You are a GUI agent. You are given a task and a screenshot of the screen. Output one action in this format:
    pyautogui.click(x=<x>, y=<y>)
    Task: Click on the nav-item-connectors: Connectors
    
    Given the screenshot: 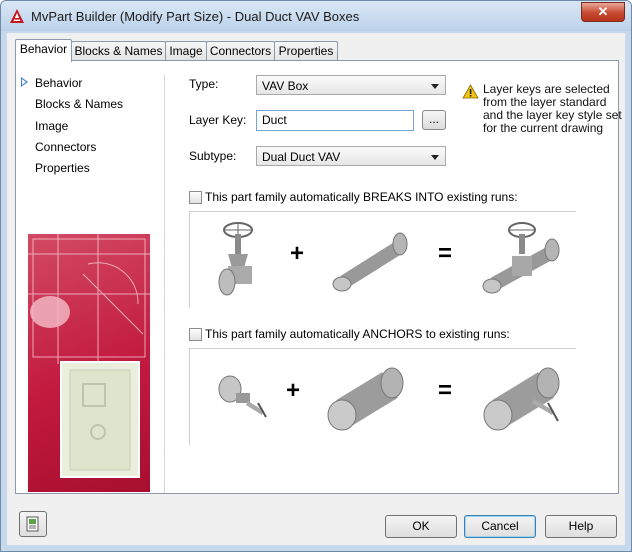 What is the action you would take?
    pyautogui.click(x=65, y=147)
    